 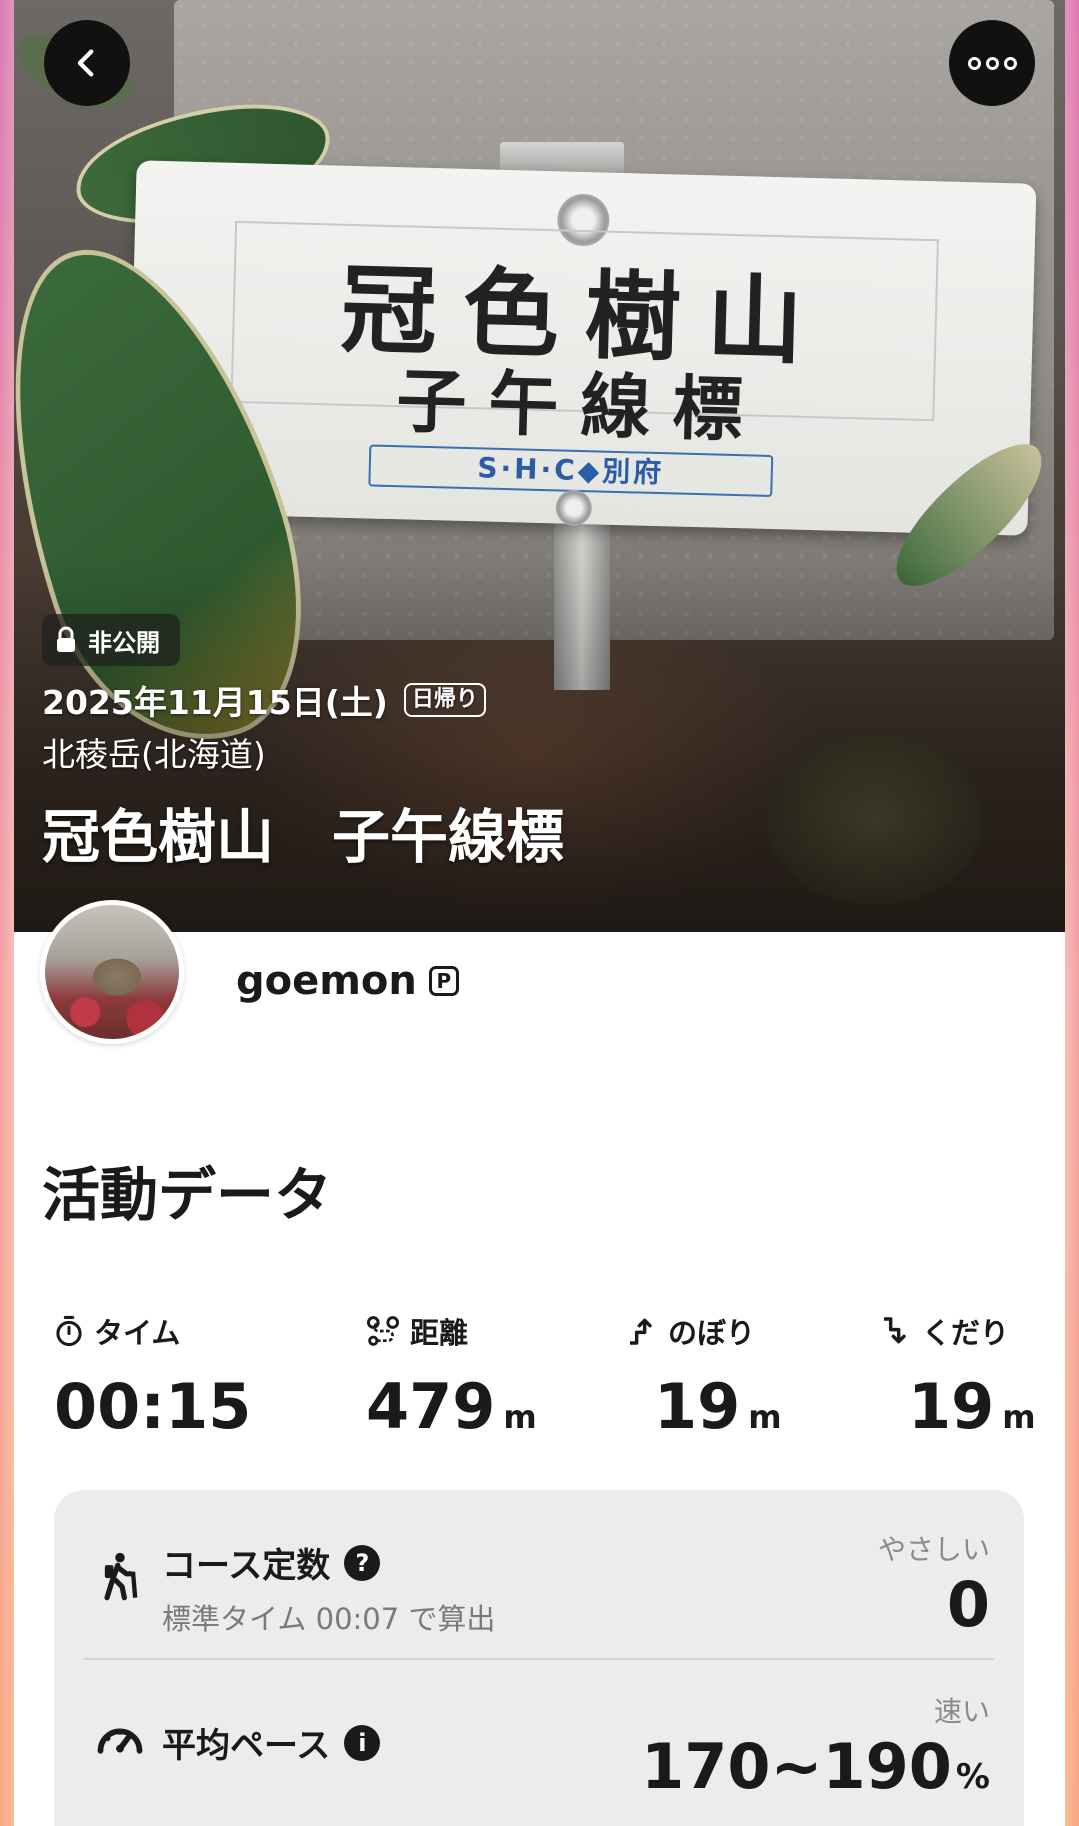 I want to click on chevron-left-icon, so click(x=85, y=63).